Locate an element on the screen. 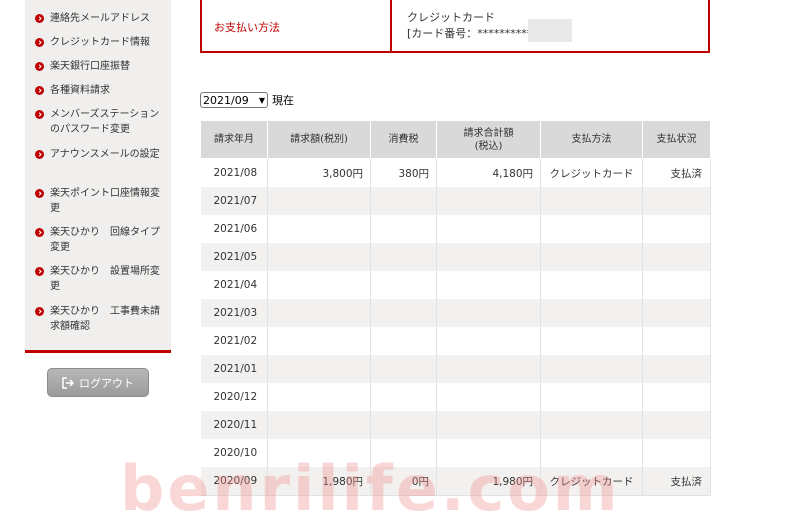  logout-button: ログアウト is located at coordinates (98, 382).